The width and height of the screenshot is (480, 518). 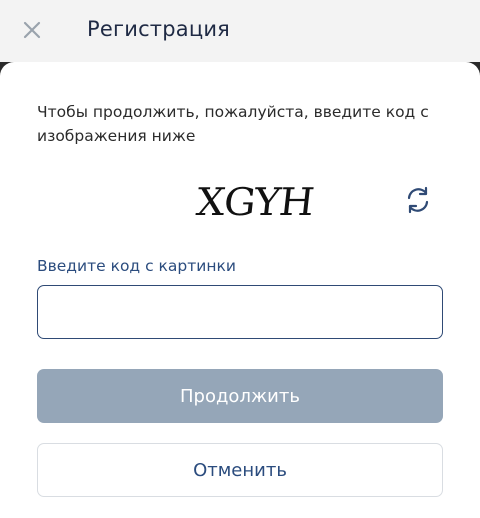 What do you see at coordinates (159, 29) in the screenshot?
I see `page-title: Регистрация` at bounding box center [159, 29].